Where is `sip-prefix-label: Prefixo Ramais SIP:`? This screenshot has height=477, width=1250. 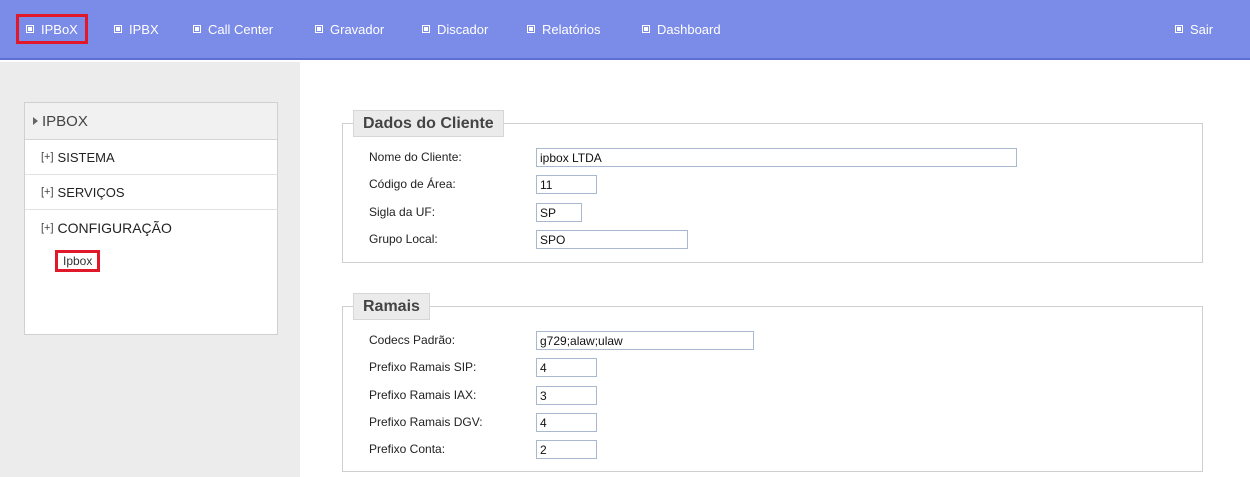 sip-prefix-label: Prefixo Ramais SIP: is located at coordinates (423, 367).